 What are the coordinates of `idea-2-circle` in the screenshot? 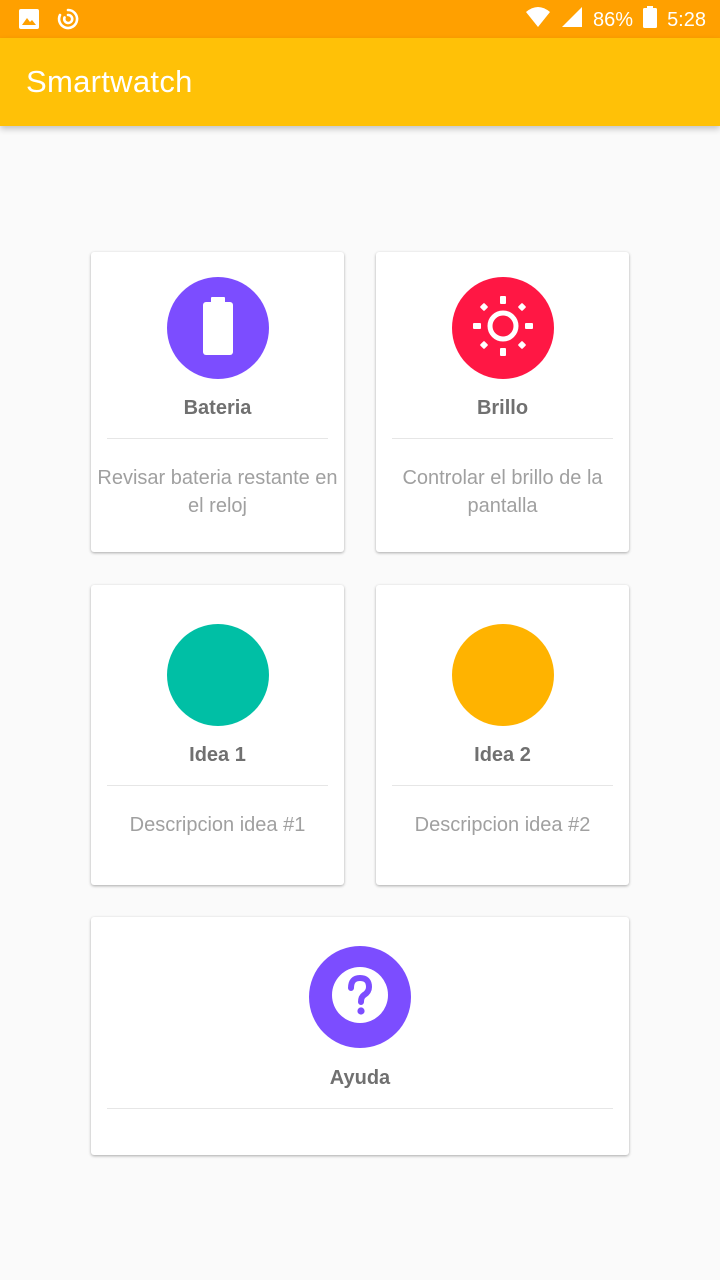 It's located at (502, 675).